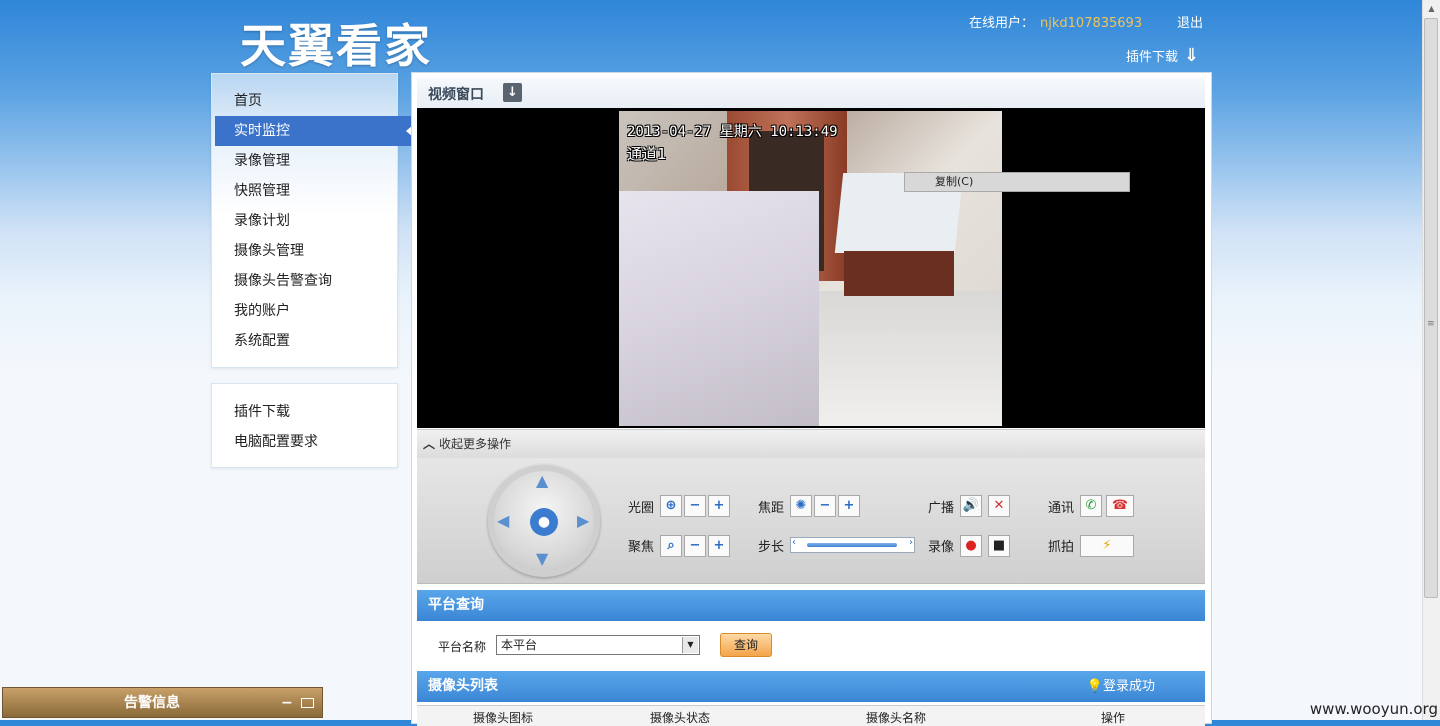 This screenshot has width=1440, height=726. Describe the element at coordinates (542, 558) in the screenshot. I see `ptz-down-icon: ▼` at that location.